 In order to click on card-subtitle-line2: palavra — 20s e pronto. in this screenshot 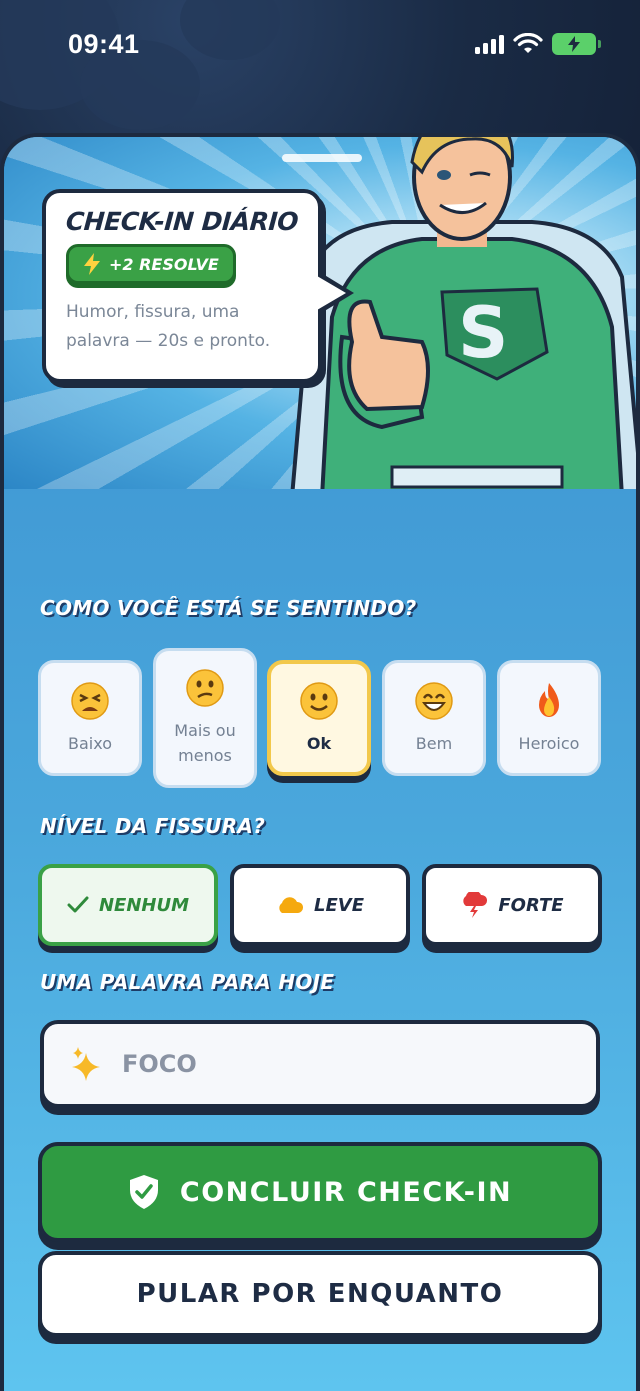, I will do `click(168, 341)`.